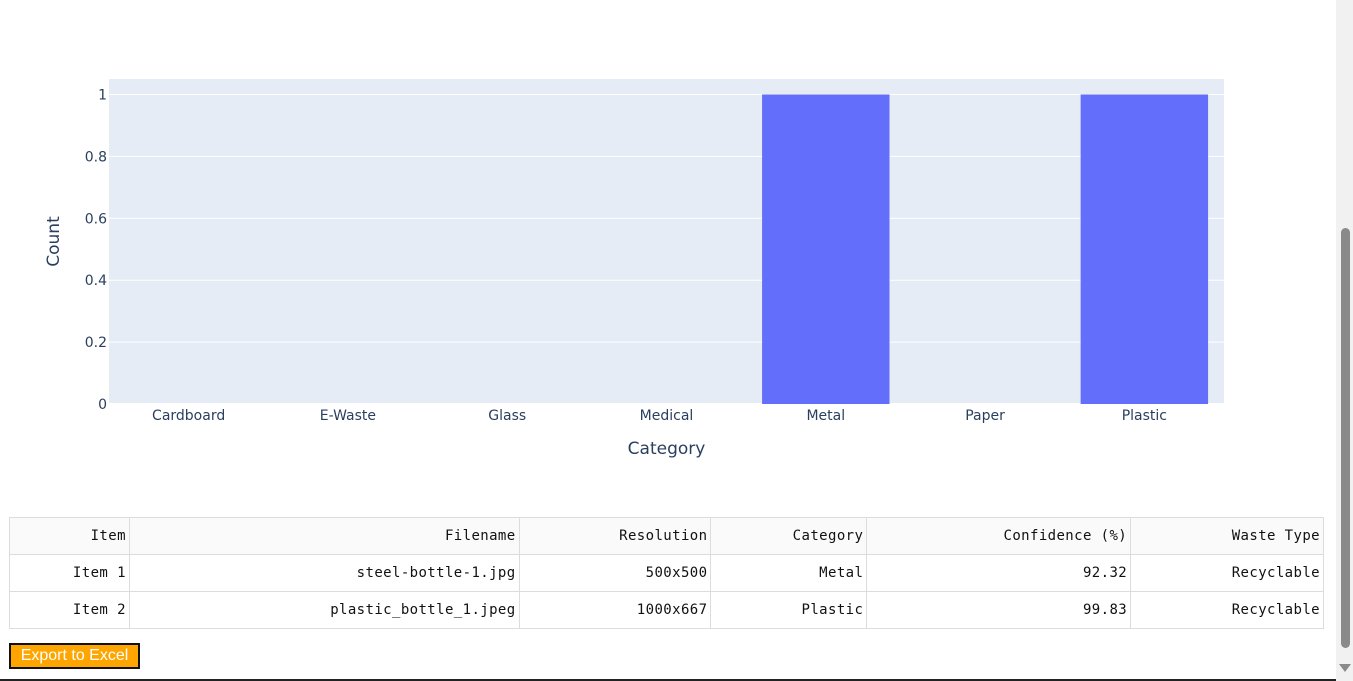 The width and height of the screenshot is (1353, 681). What do you see at coordinates (96, 219) in the screenshot?
I see `y-tick-label: 0.6` at bounding box center [96, 219].